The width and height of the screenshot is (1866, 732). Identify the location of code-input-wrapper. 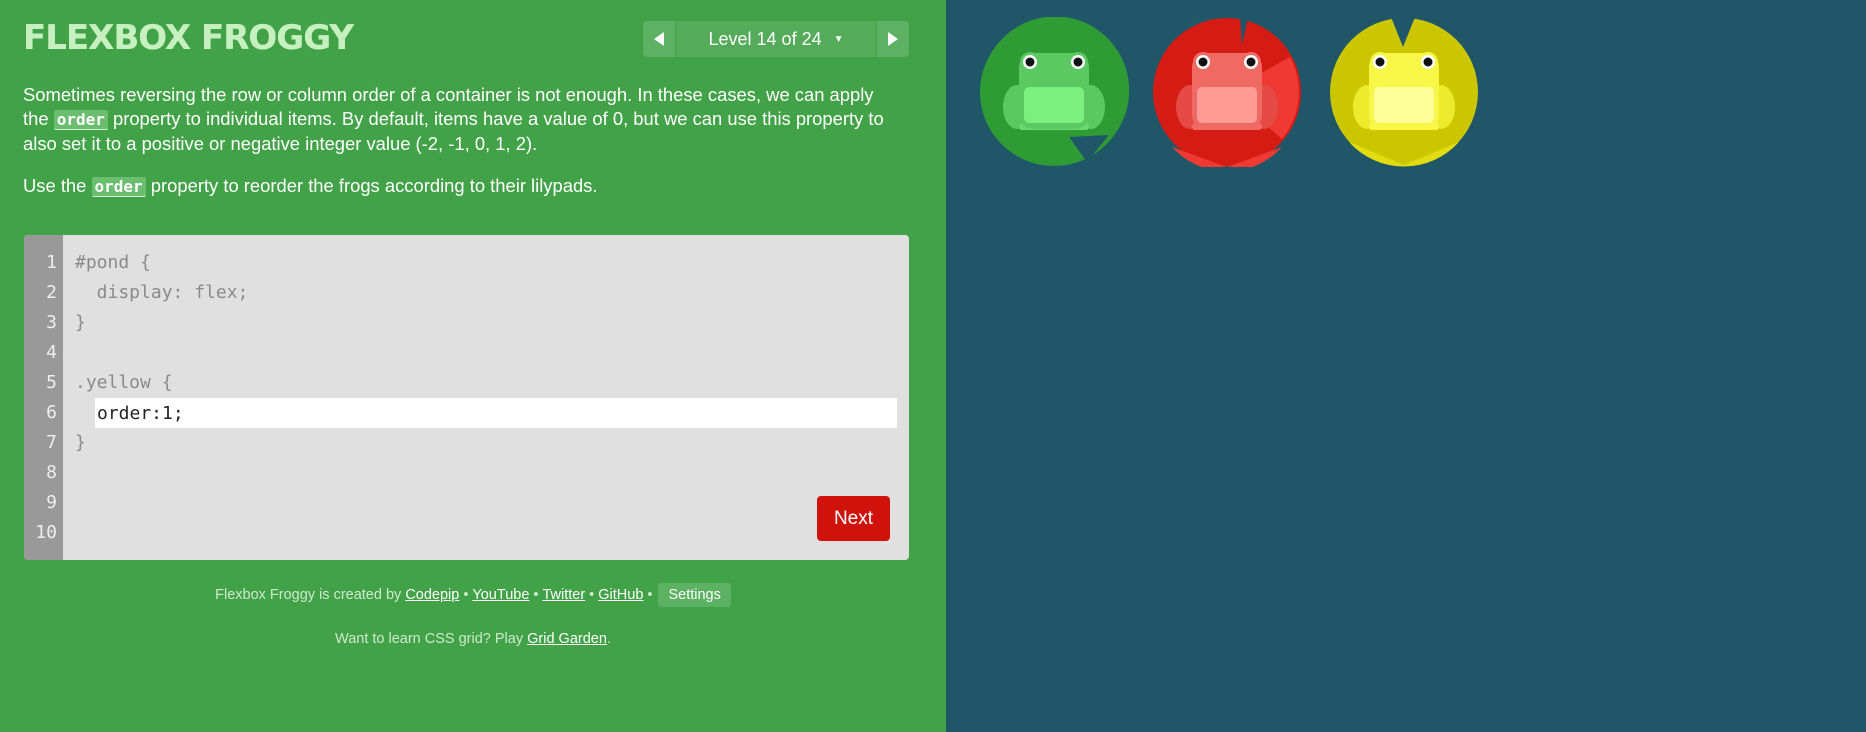
(496, 413).